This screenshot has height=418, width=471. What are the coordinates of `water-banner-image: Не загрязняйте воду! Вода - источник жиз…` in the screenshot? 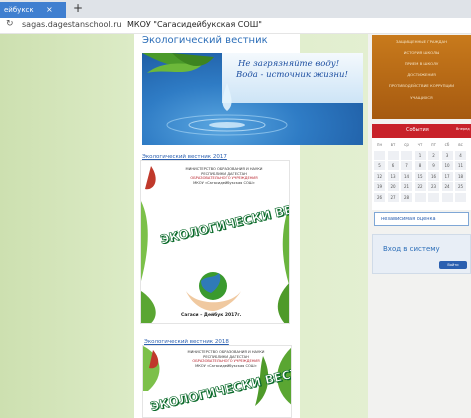 It's located at (252, 99).